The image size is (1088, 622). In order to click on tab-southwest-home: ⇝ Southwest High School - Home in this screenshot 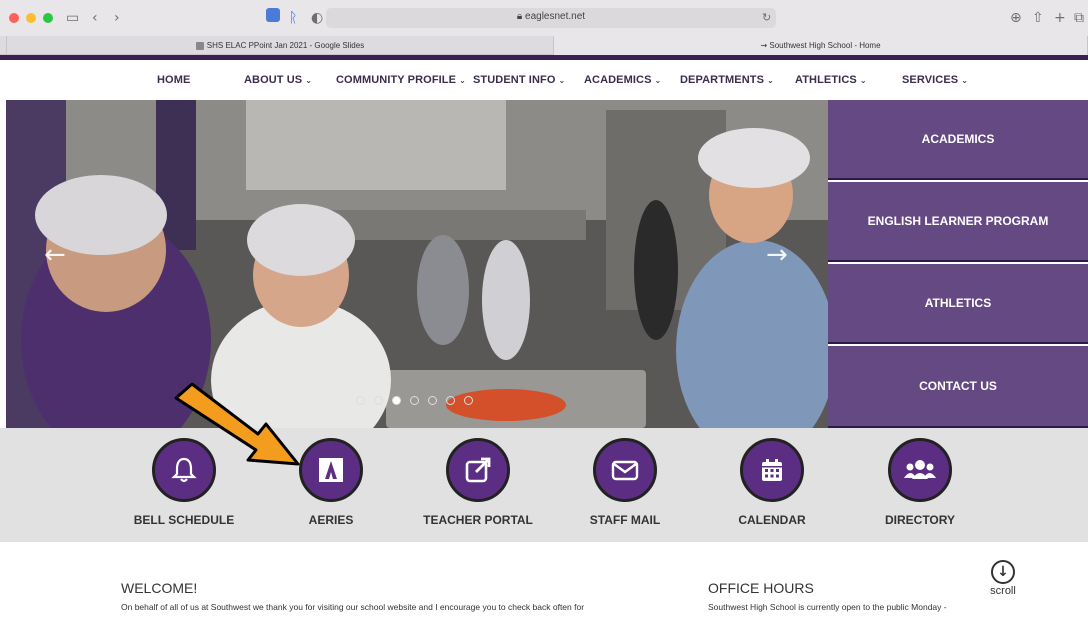, I will do `click(821, 45)`.